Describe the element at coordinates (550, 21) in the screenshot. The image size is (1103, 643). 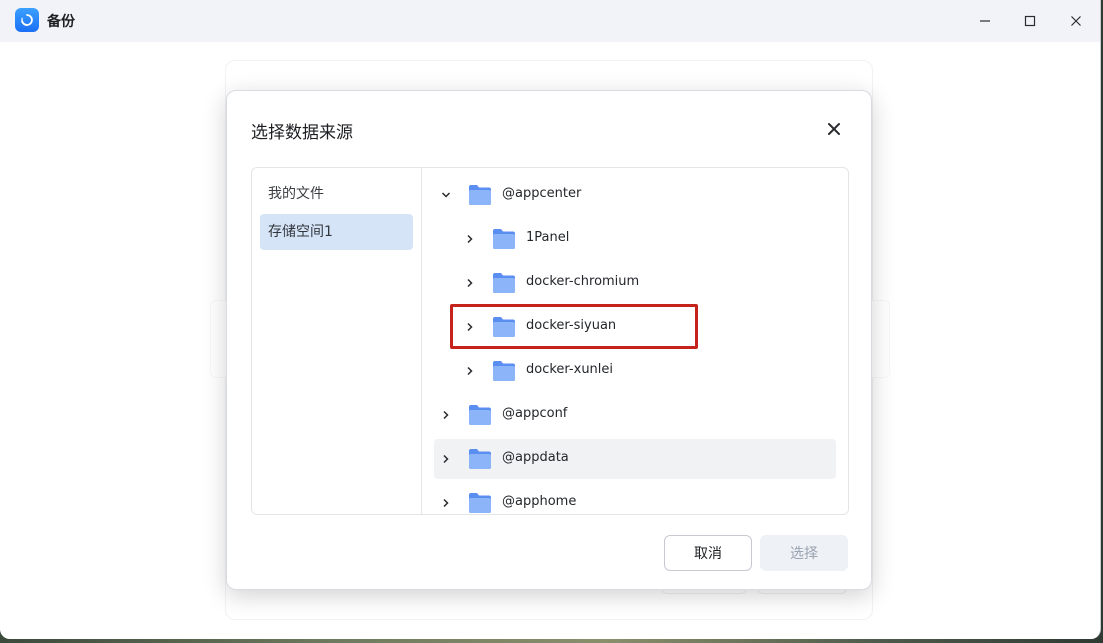
I see `title-bar: 备份` at that location.